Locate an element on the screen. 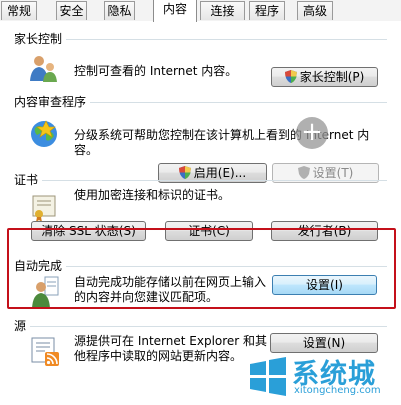 The image size is (401, 405). feeds-settings-button: 设置(N) is located at coordinates (324, 343).